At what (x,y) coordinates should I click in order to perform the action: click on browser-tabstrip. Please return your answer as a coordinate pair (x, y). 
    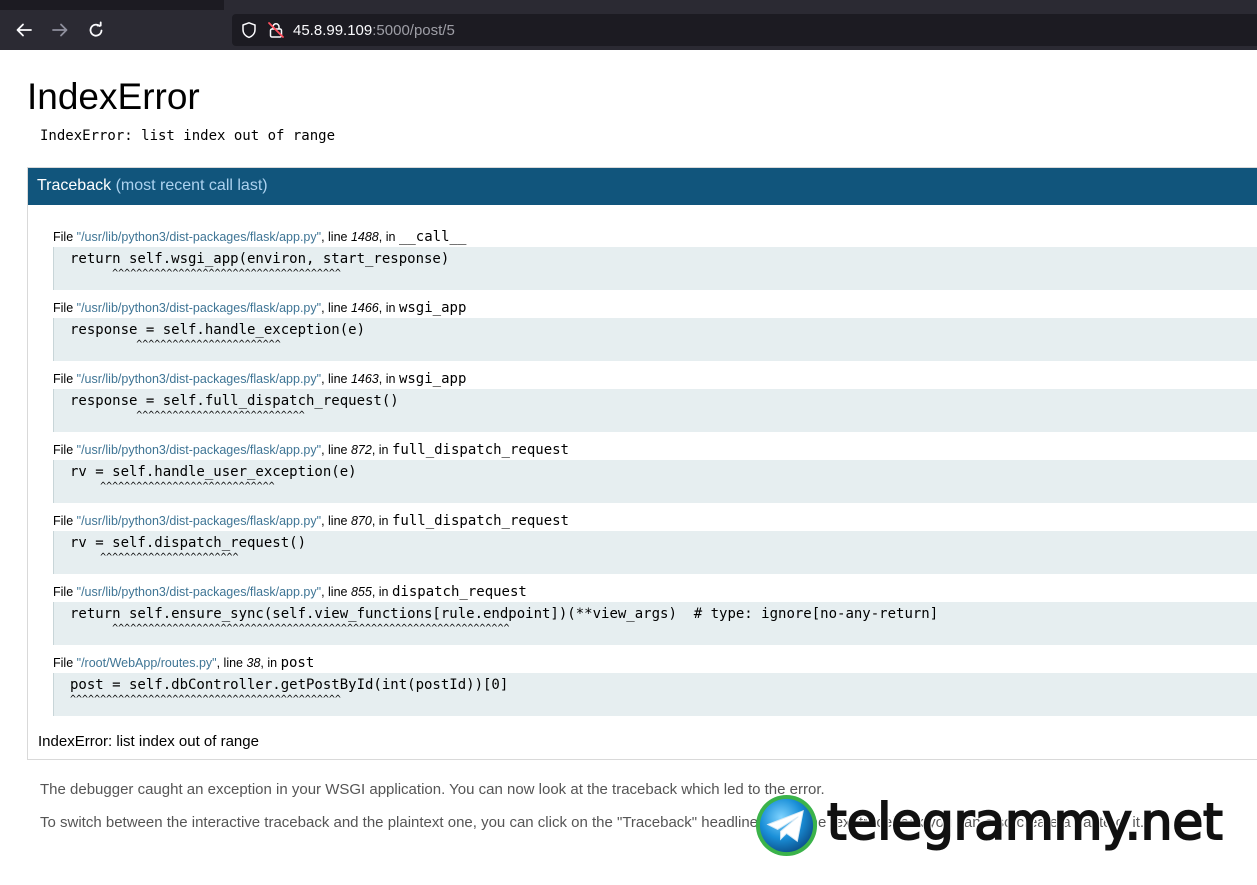
    Looking at the image, I should click on (628, 5).